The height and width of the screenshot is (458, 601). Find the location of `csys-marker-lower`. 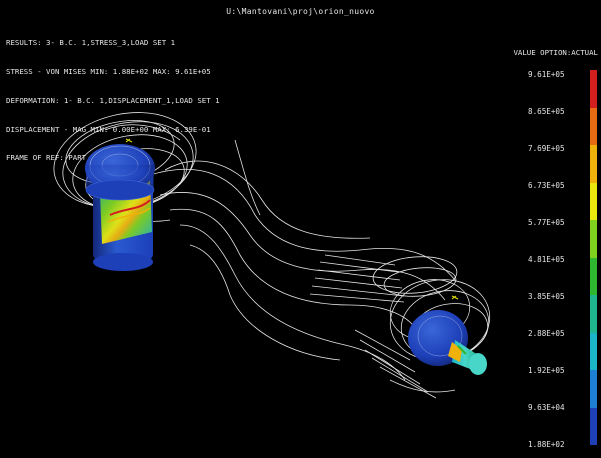

csys-marker-lower is located at coordinates (455, 297).